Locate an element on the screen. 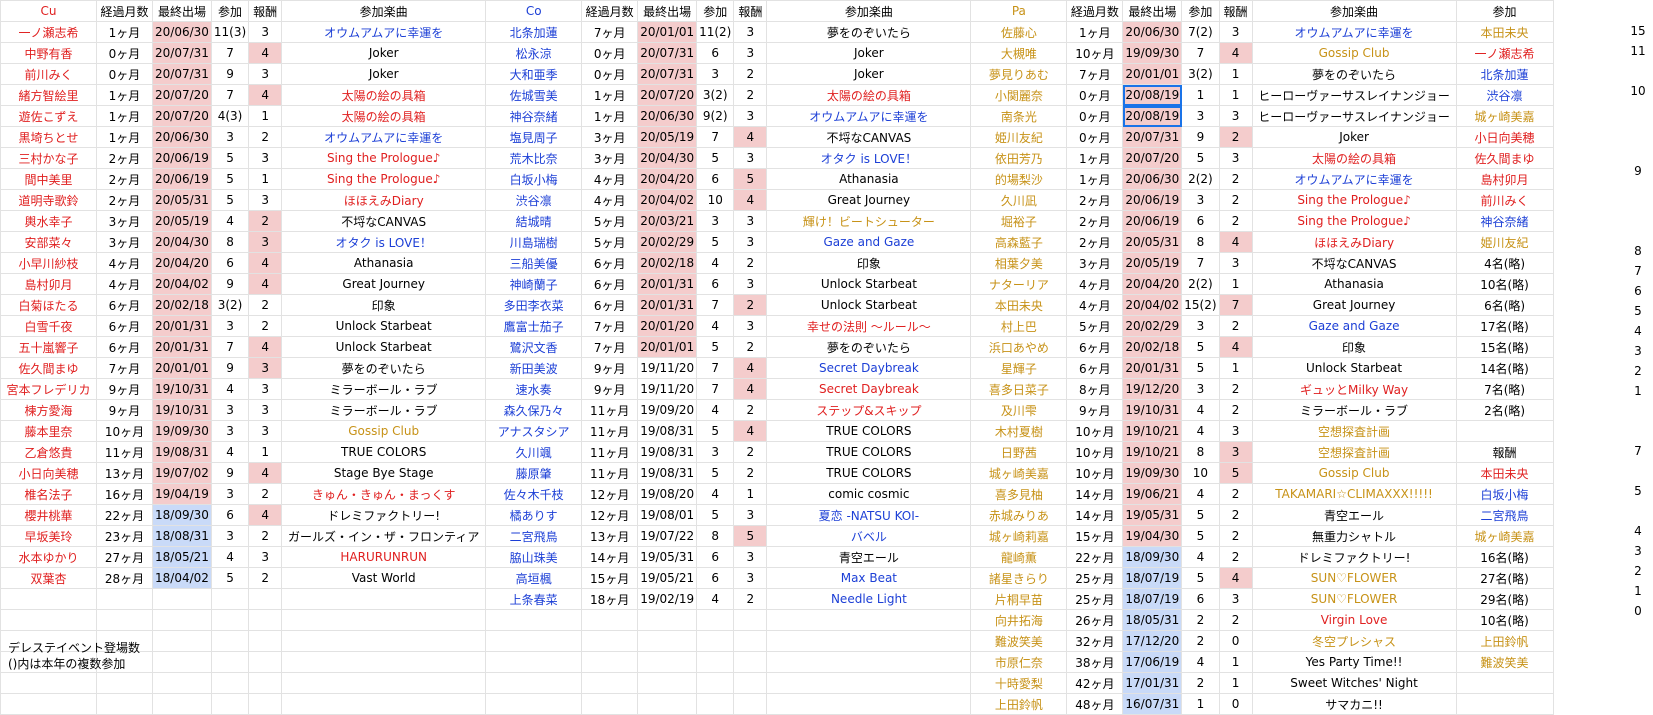  cell: Max Beat is located at coordinates (869, 578).